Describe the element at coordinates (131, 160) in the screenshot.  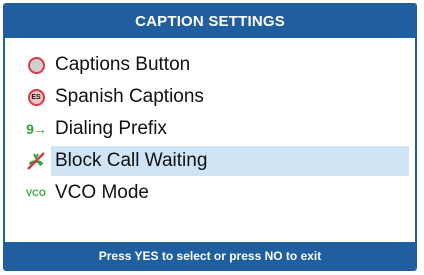
I see `menu-item-label: Block Call Waiting` at that location.